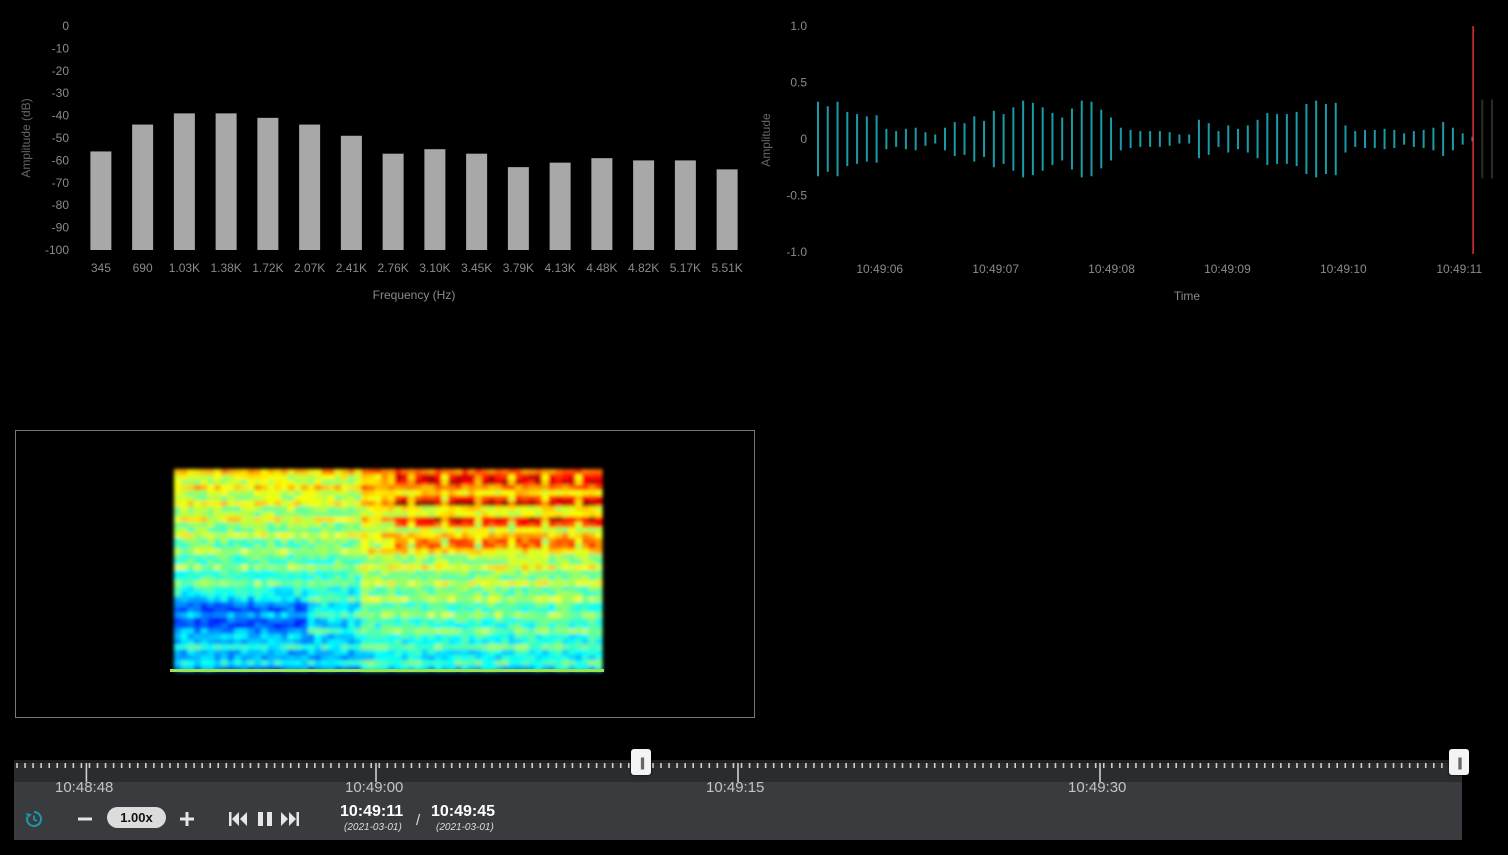  Describe the element at coordinates (238, 819) in the screenshot. I see `skip-back-button` at that location.